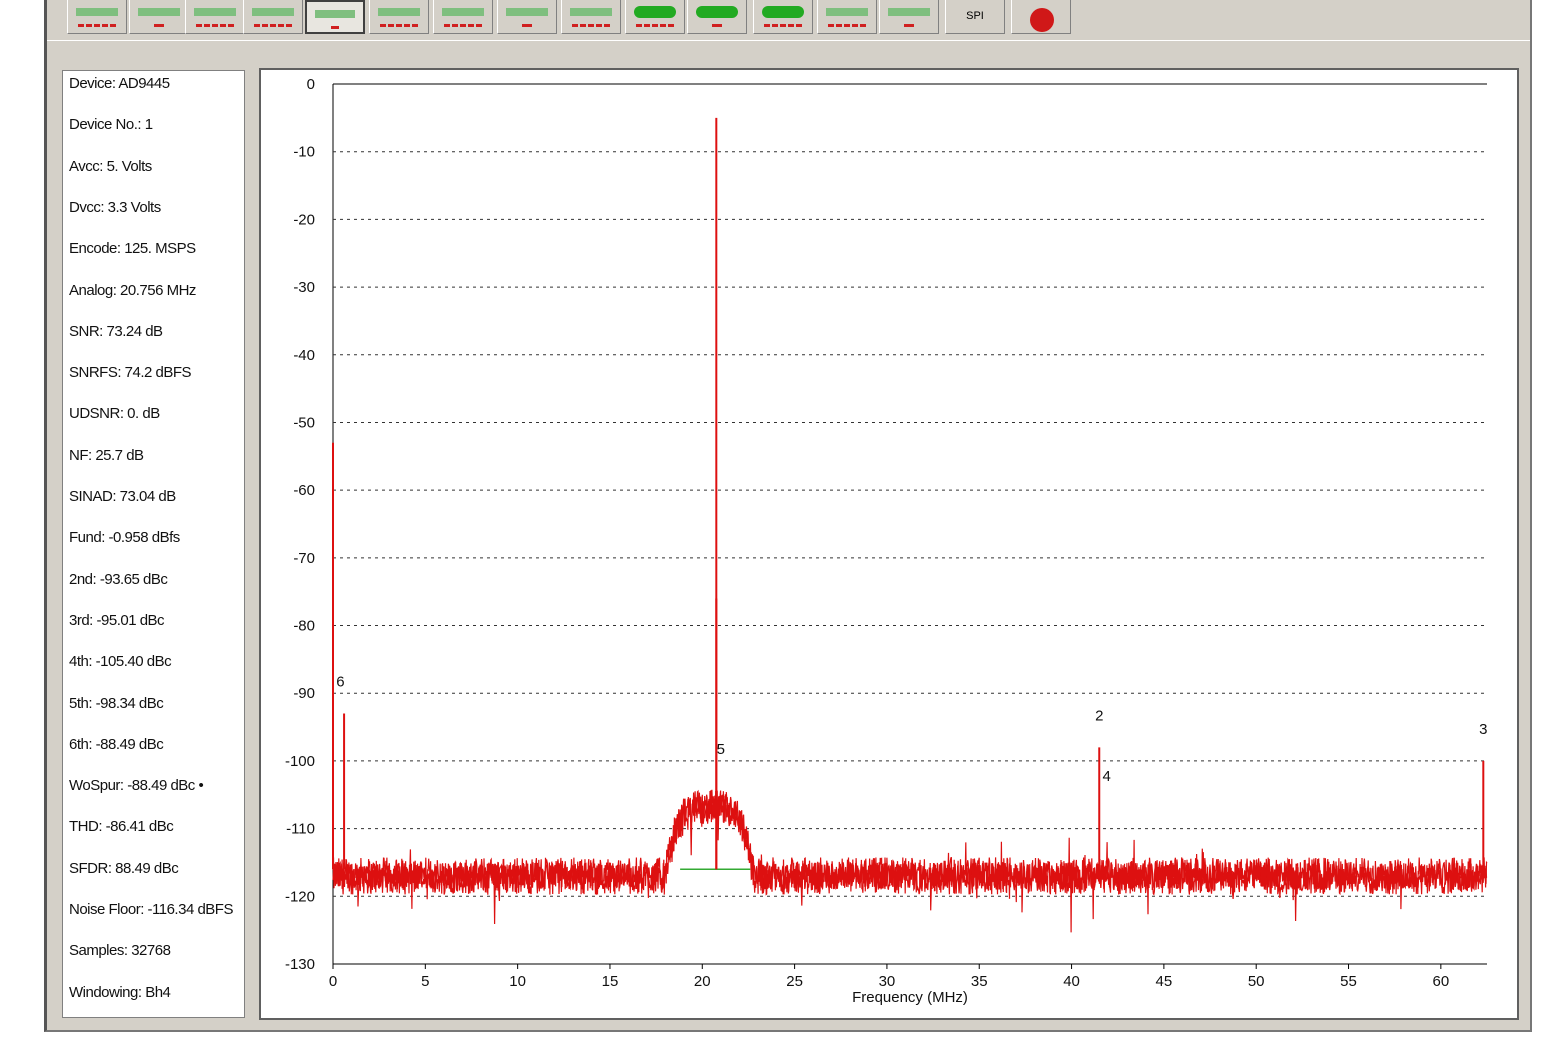 This screenshot has height=1062, width=1556. What do you see at coordinates (300, 829) in the screenshot?
I see `y-tick-label: -110` at bounding box center [300, 829].